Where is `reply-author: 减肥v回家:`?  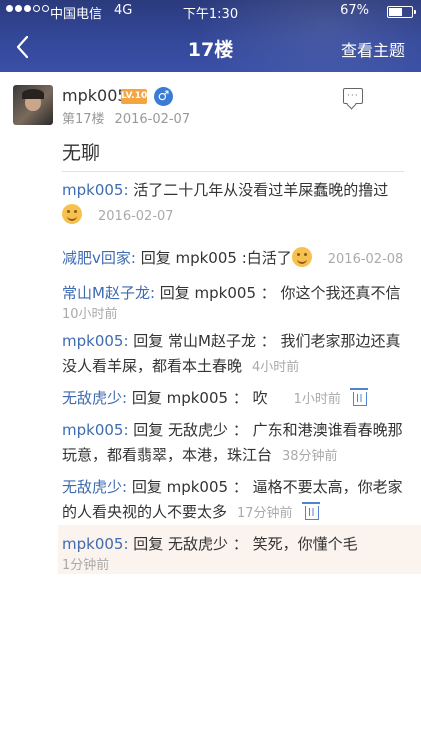 reply-author: 减肥v回家: is located at coordinates (99, 258).